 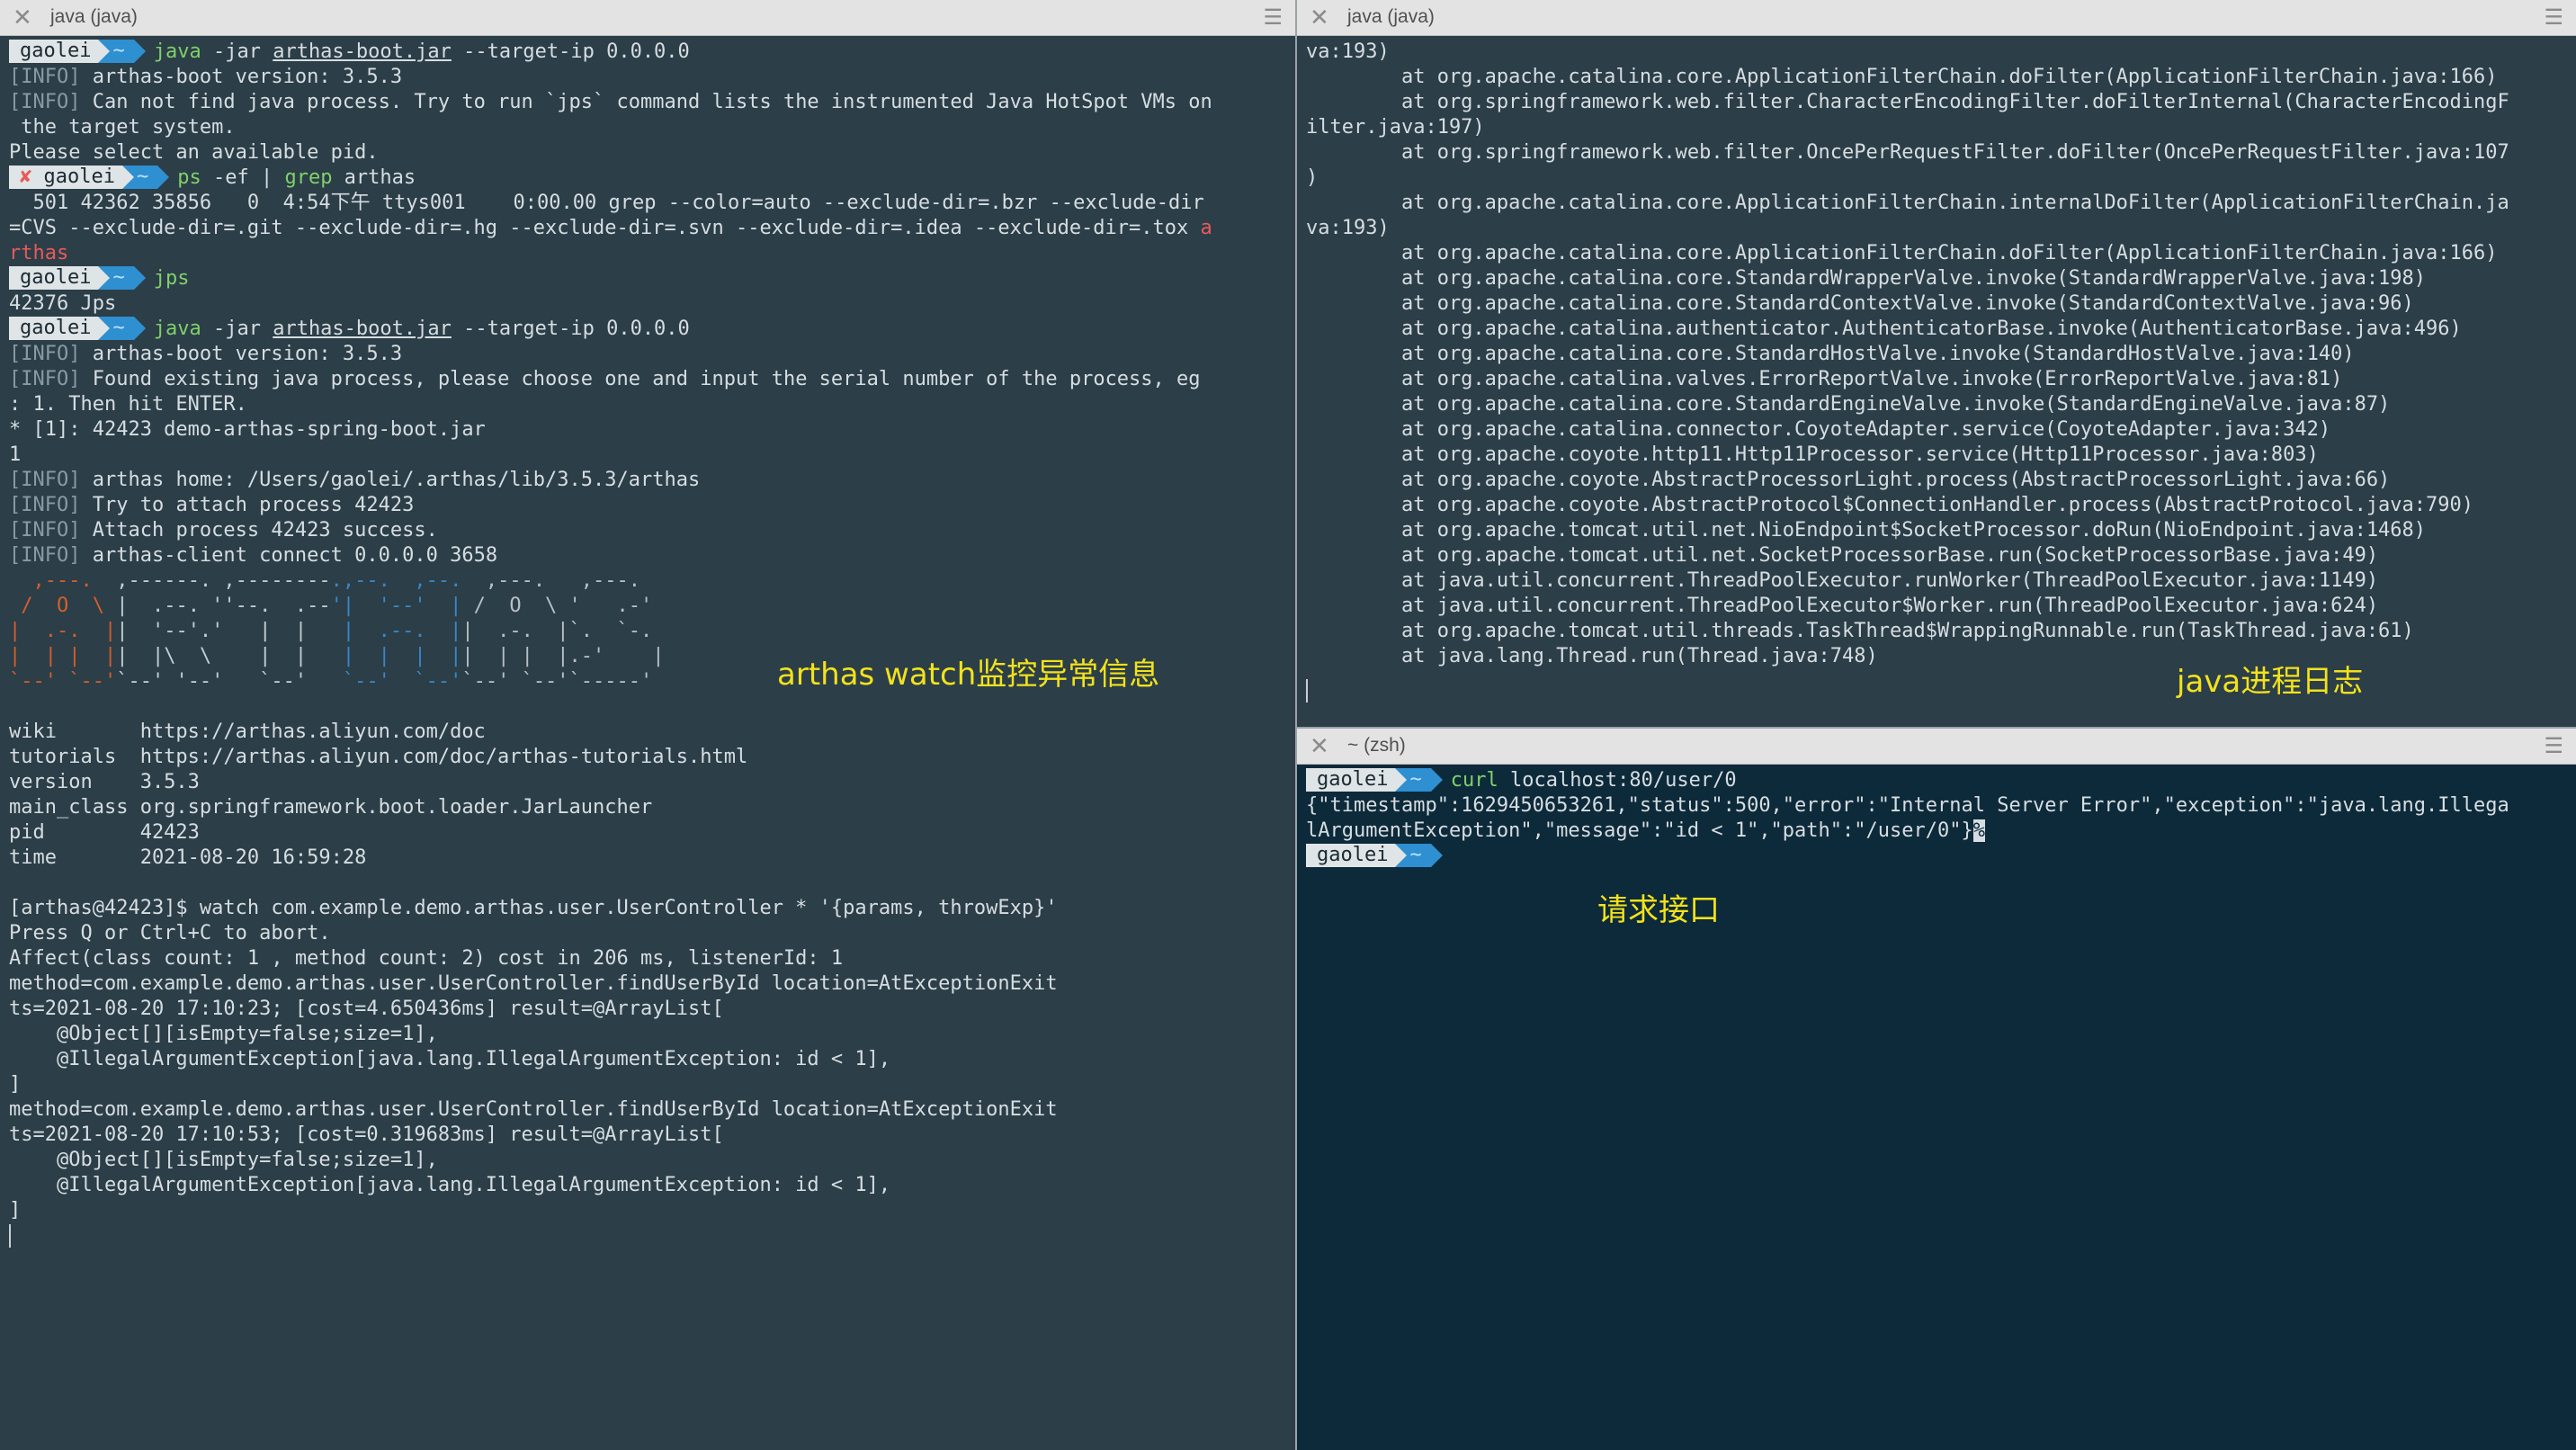 I want to click on prompt-line: ✘ gaolei ~ ps -ef | grep arthas, so click(x=647, y=178).